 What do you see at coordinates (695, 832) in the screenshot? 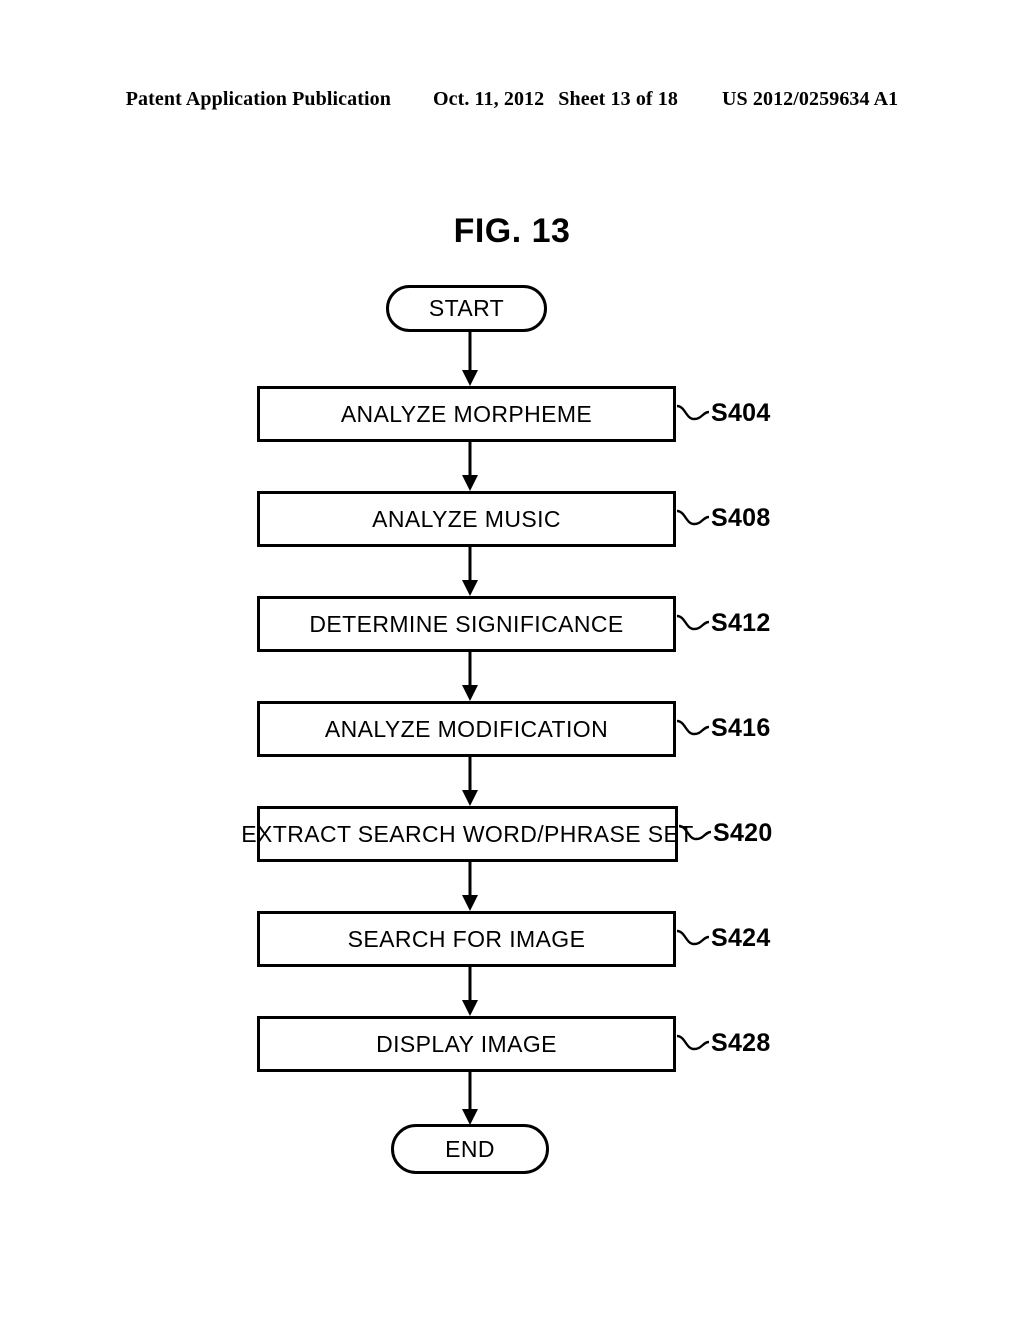
I see `flow-step-5-leader-line` at bounding box center [695, 832].